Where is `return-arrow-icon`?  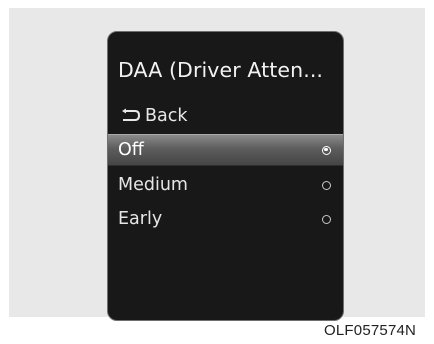
return-arrow-icon is located at coordinates (130, 116).